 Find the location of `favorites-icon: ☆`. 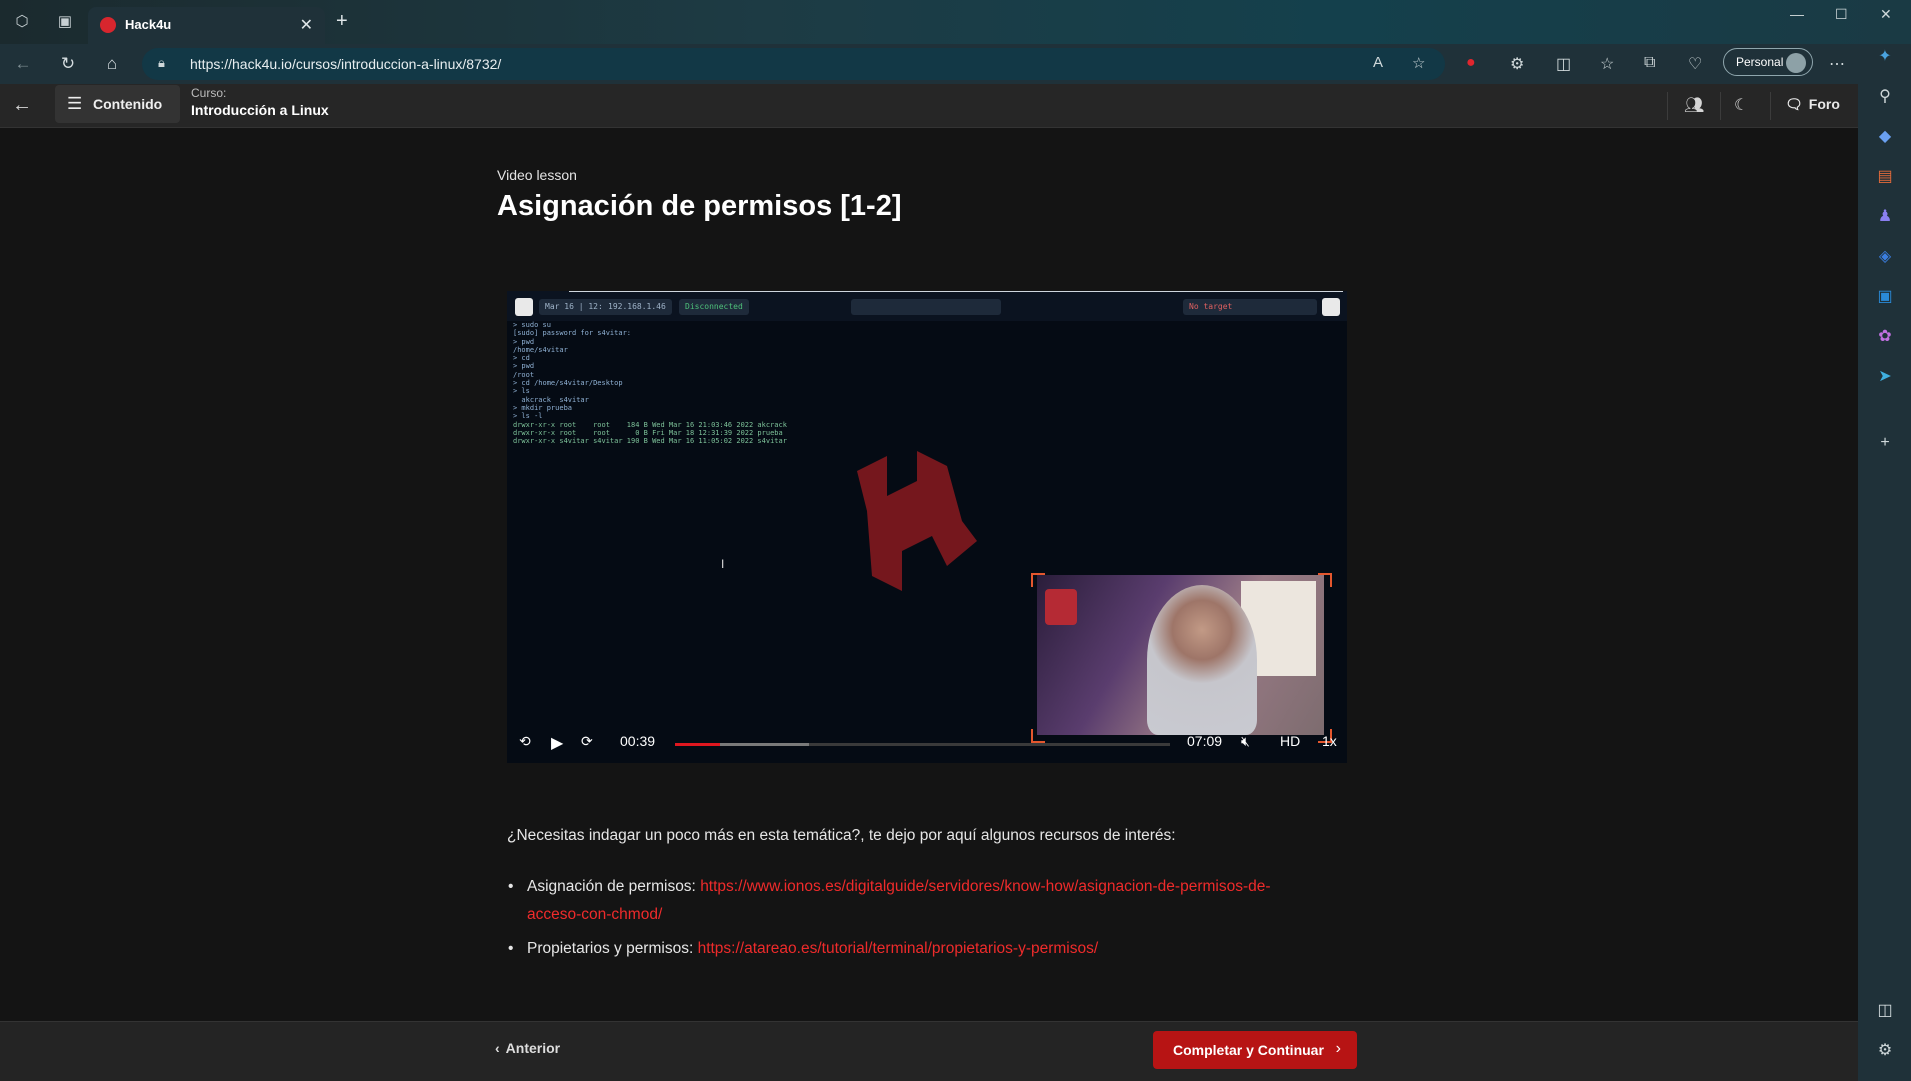

favorites-icon: ☆ is located at coordinates (1607, 64).